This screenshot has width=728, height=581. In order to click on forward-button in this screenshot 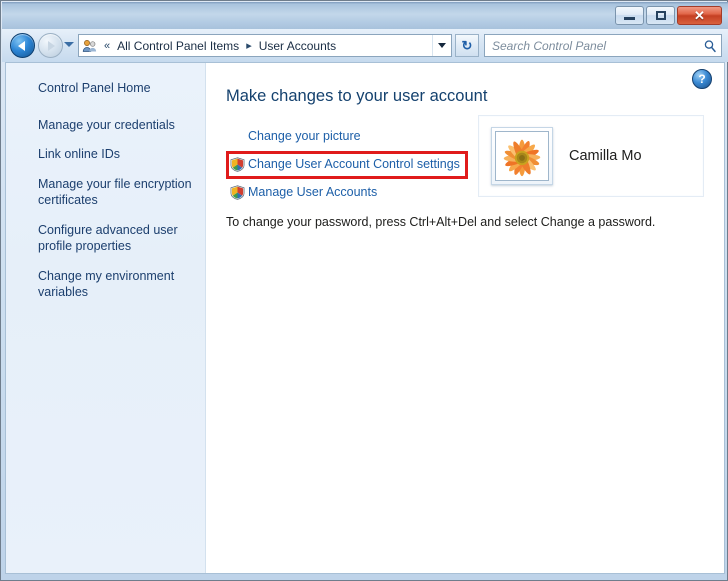, I will do `click(50, 45)`.